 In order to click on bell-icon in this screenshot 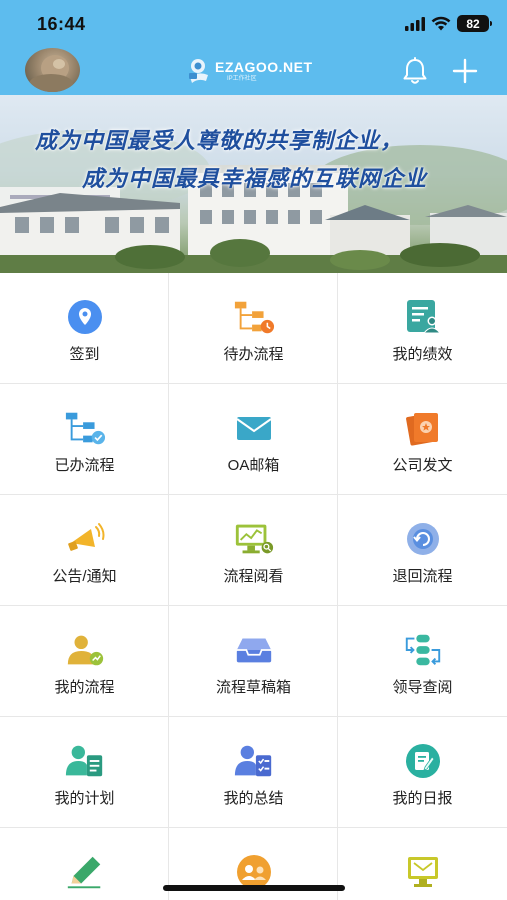, I will do `click(415, 70)`.